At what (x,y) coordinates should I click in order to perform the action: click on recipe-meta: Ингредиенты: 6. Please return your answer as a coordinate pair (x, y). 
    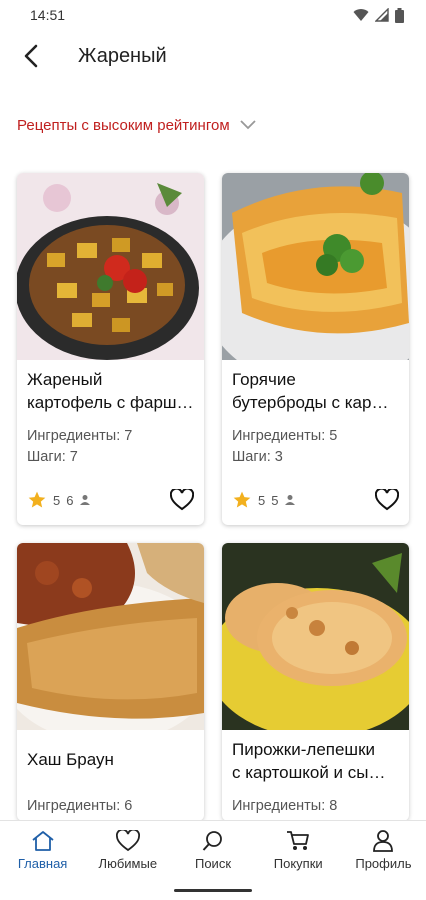
    Looking at the image, I should click on (79, 806).